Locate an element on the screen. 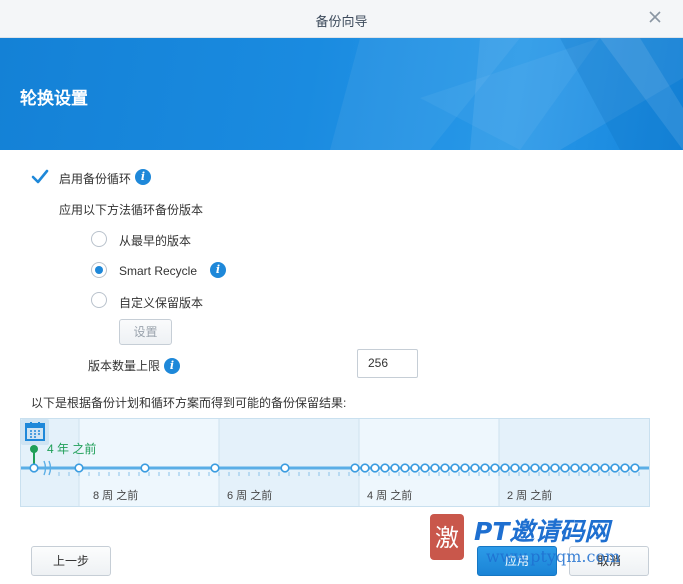 This screenshot has height=584, width=683. timeline-caption: 以下是根据备份计划和循环方案而得到可能的备份保留结果: is located at coordinates (189, 403).